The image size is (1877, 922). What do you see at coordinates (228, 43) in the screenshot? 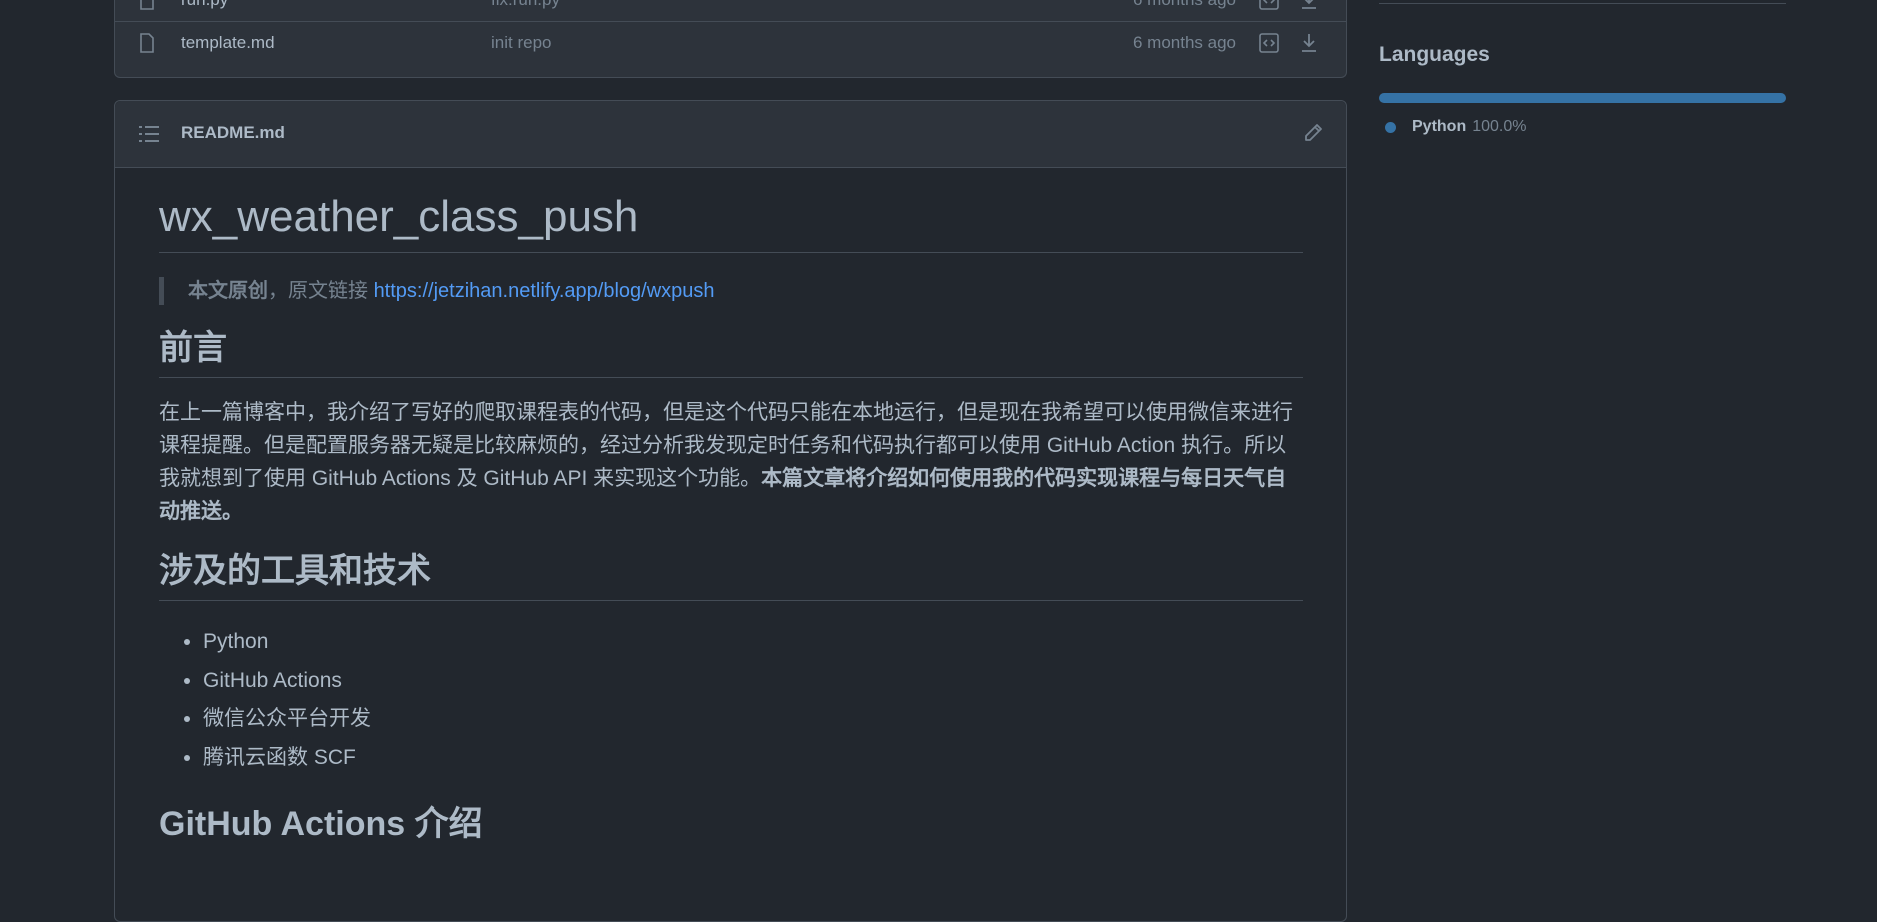
I see `file-name: template.md` at bounding box center [228, 43].